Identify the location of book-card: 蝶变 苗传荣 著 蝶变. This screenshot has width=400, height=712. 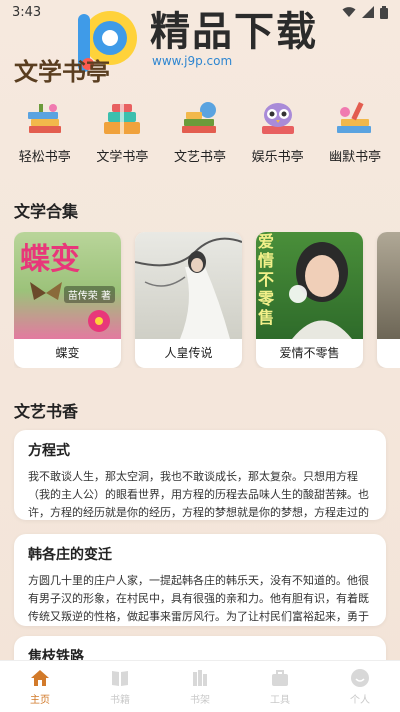
(67, 300).